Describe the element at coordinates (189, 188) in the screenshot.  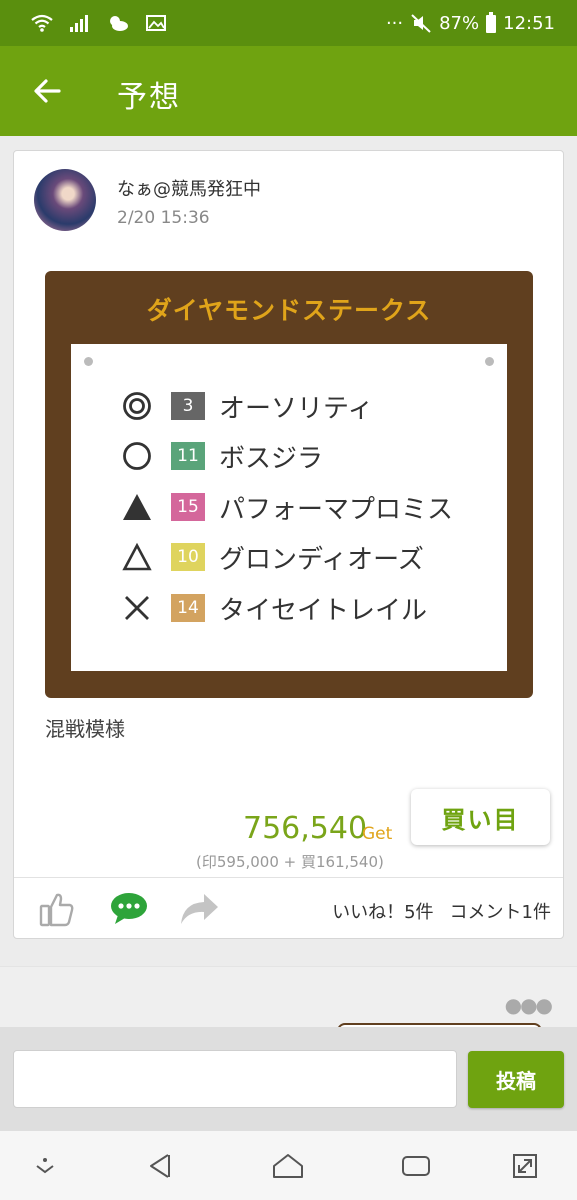
I see `author-name: なぁ@競馬発狂中` at that location.